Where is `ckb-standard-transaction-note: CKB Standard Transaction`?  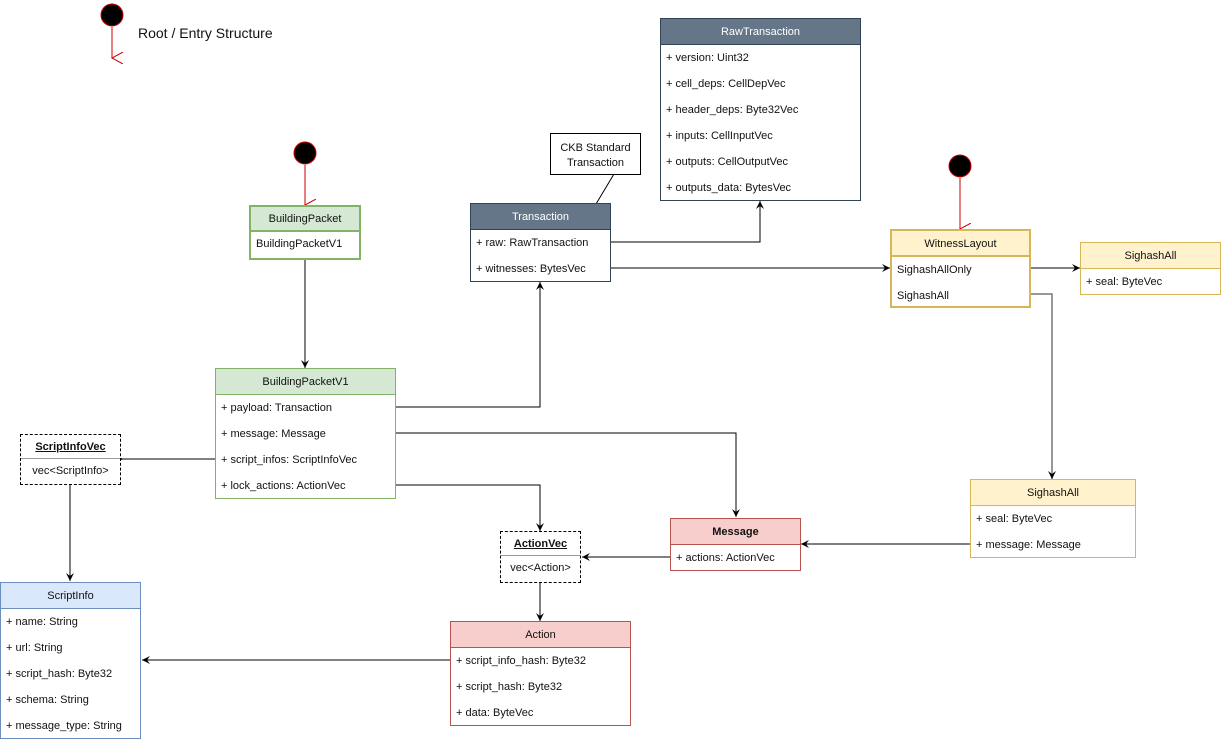
ckb-standard-transaction-note: CKB Standard Transaction is located at coordinates (595, 154).